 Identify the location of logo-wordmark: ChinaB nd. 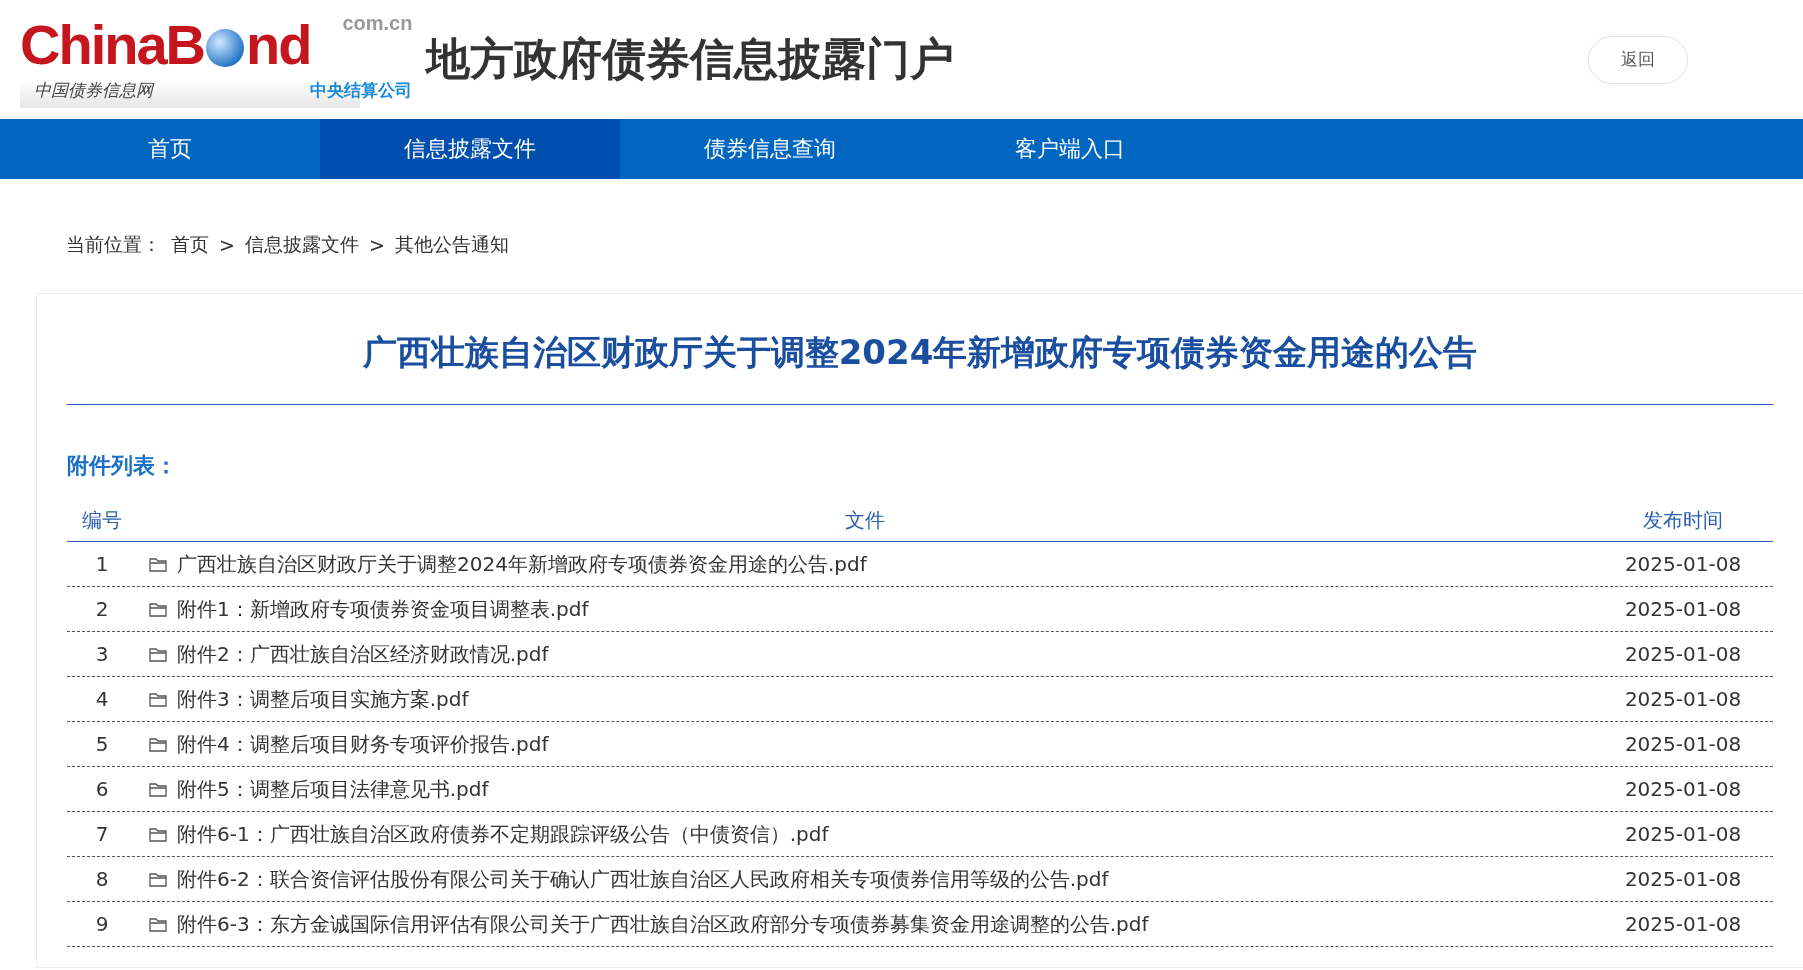
(165, 42).